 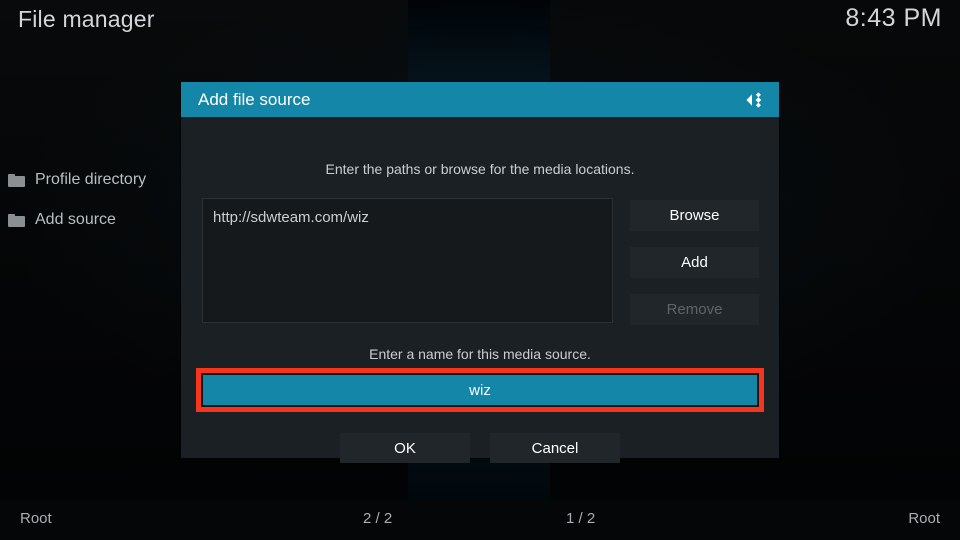 I want to click on sidebar: Profile directory Add source, so click(x=90, y=200).